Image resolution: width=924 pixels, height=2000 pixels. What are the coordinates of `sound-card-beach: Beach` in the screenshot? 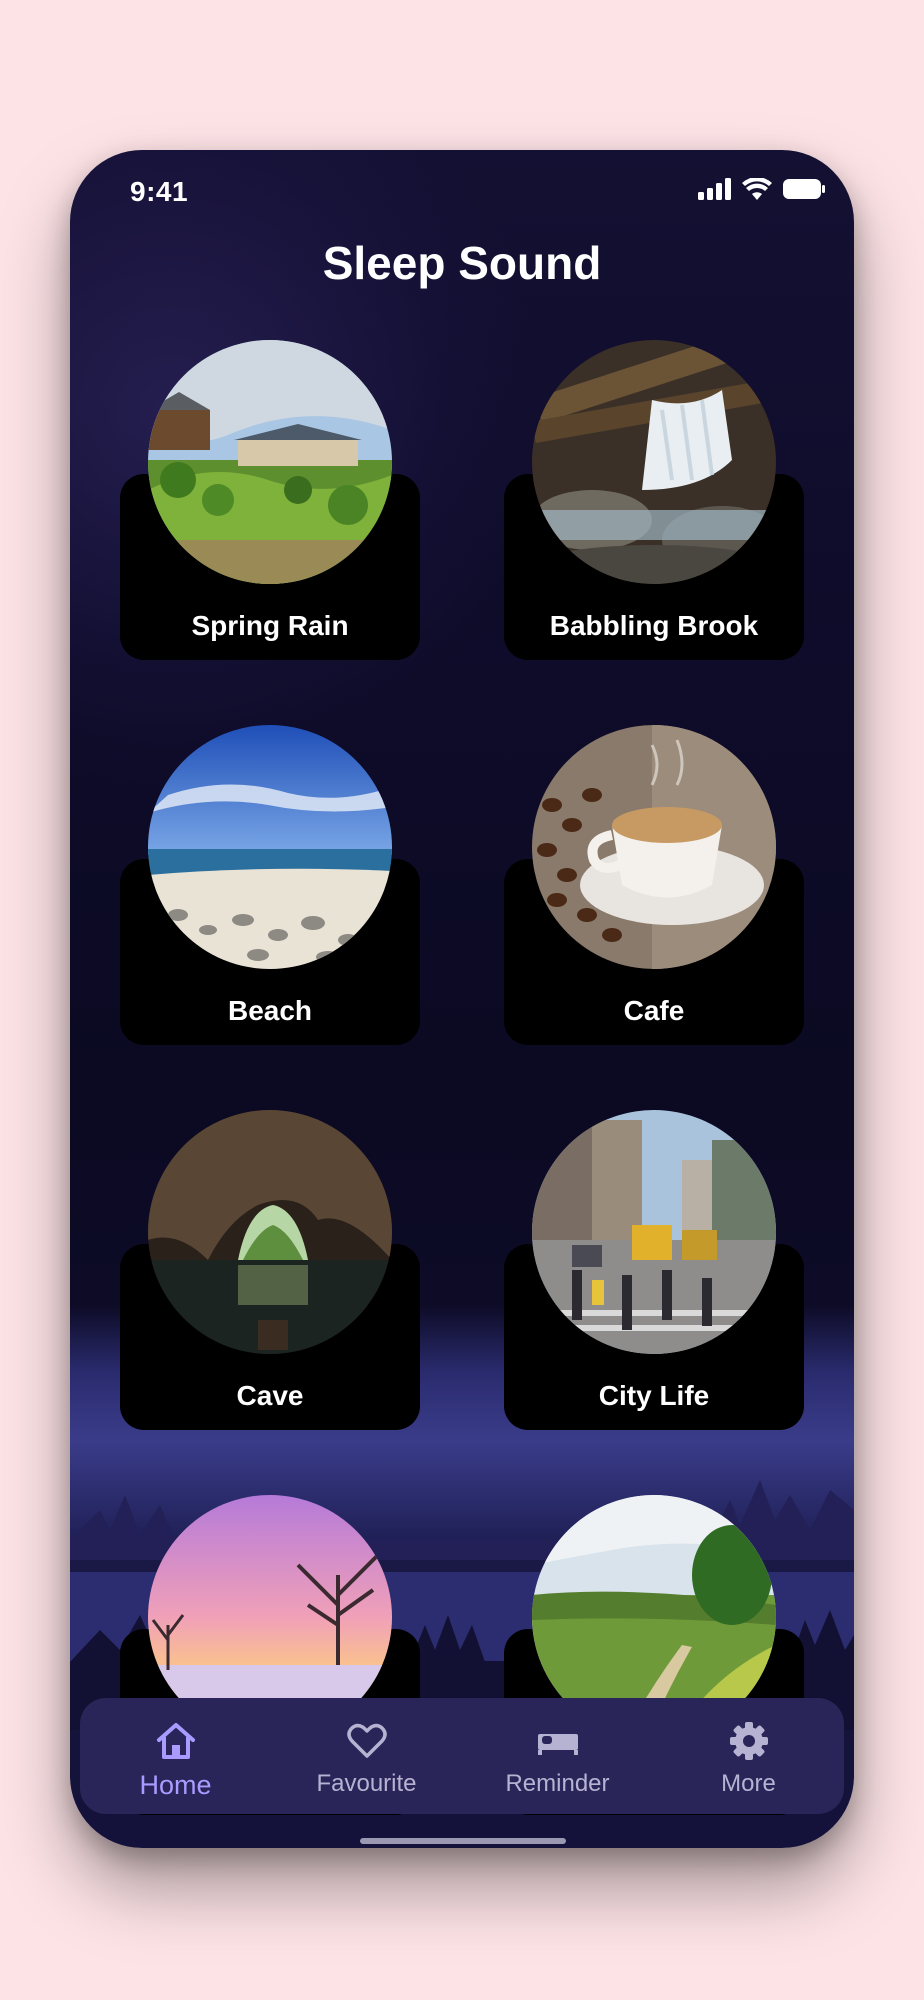 It's located at (270, 885).